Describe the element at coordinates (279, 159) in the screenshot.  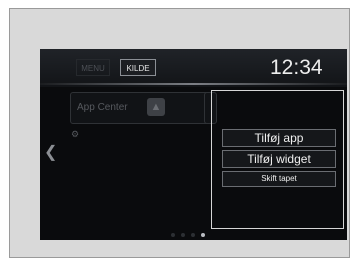
I see `add-widget-button: Tilføj widget` at that location.